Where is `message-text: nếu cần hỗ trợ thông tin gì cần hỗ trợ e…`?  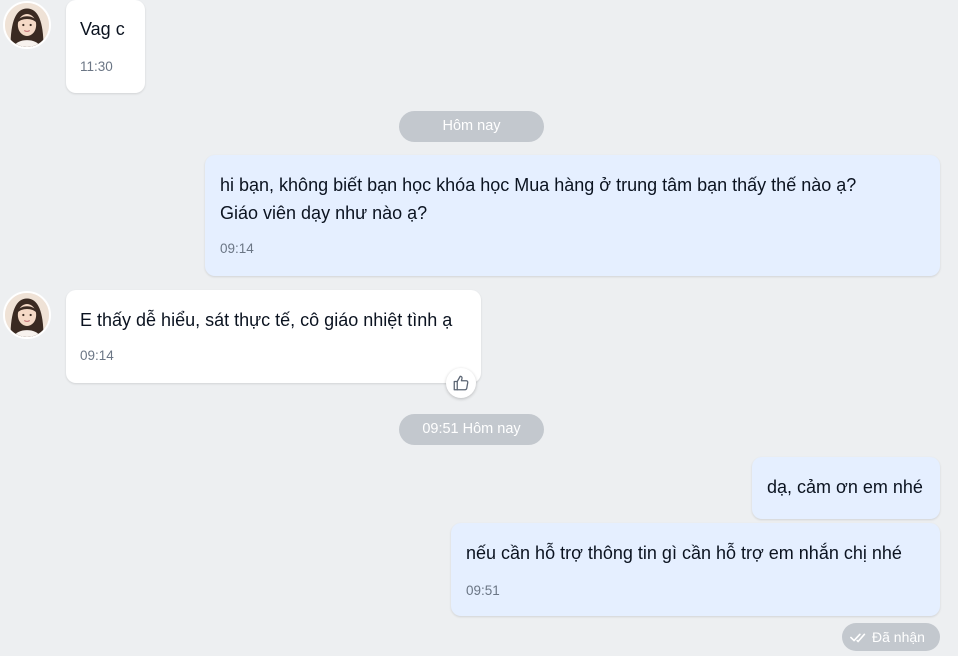 message-text: nếu cần hỗ trợ thông tin gì cần hỗ trợ e… is located at coordinates (684, 553).